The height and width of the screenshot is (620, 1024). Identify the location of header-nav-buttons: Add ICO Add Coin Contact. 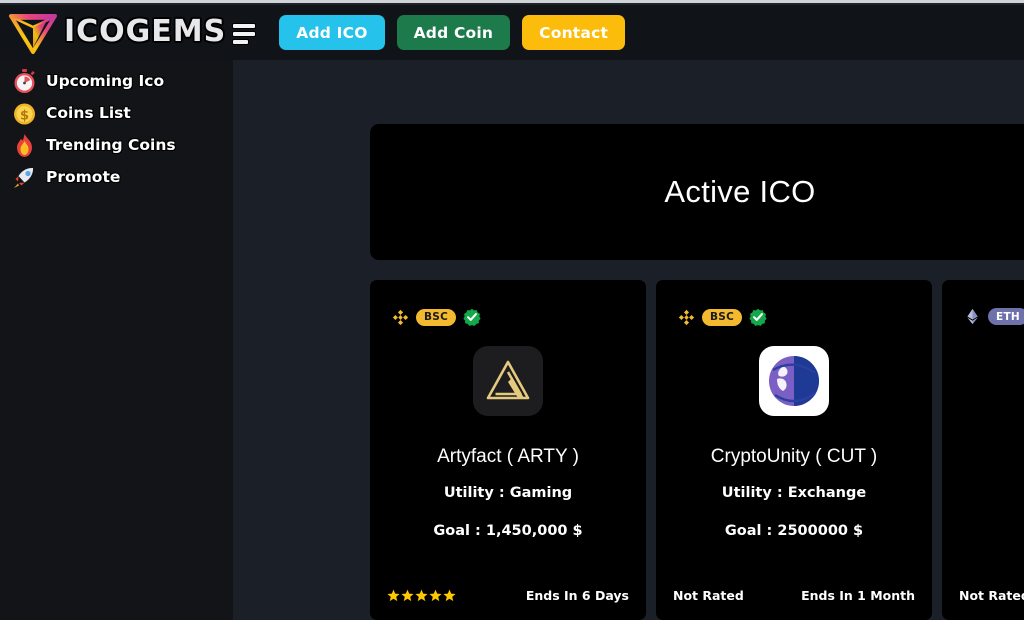
(452, 32).